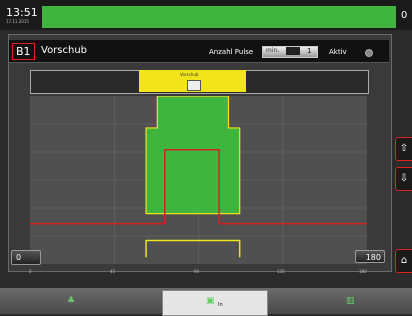 Image resolution: width=412 pixels, height=316 pixels. Describe the element at coordinates (23, 51) in the screenshot. I see `program-badge: B1` at that location.